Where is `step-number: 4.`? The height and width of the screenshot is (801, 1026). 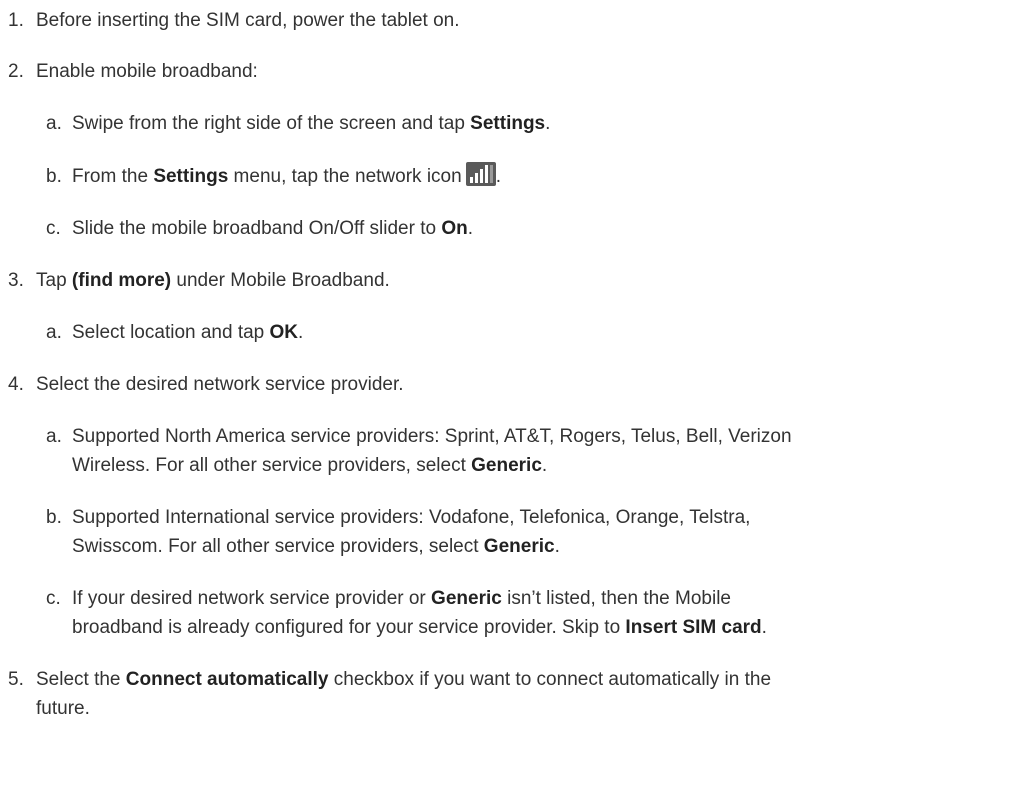 step-number: 4. is located at coordinates (16, 384).